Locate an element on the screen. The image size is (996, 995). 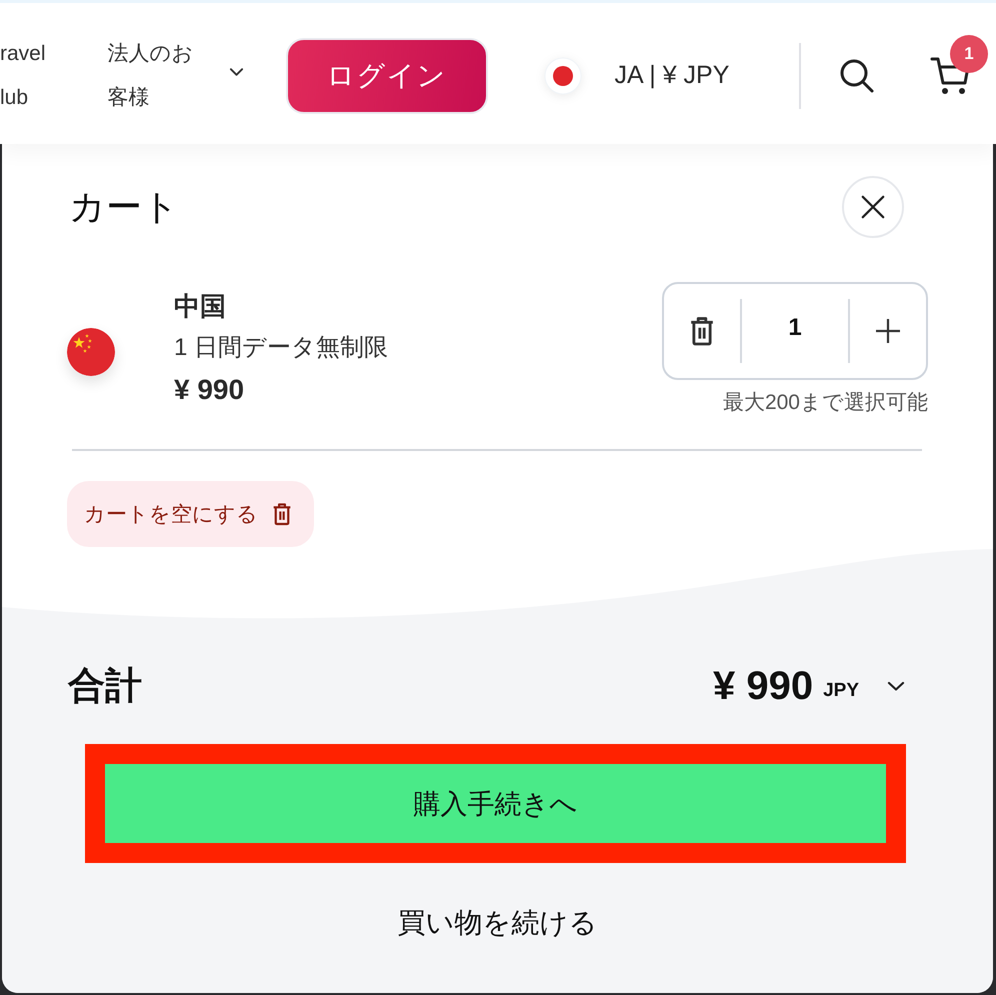
total-amount: ¥ 990 is located at coordinates (763, 686).